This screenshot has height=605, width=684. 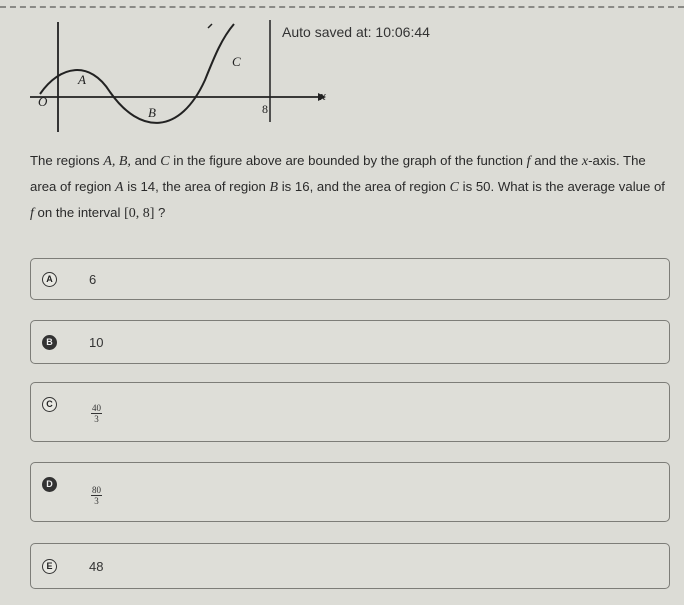 I want to click on choice-d-fraction: 80 3, so click(x=96, y=495).